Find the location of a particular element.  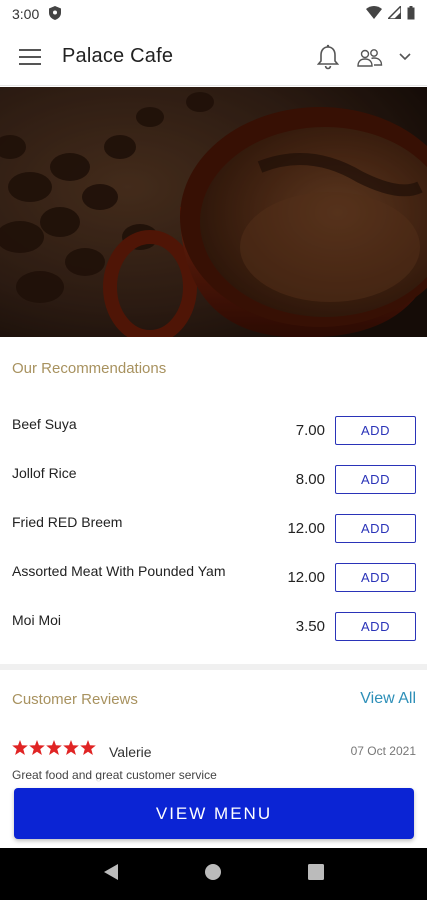

app-title: Palace Cafe is located at coordinates (118, 56).